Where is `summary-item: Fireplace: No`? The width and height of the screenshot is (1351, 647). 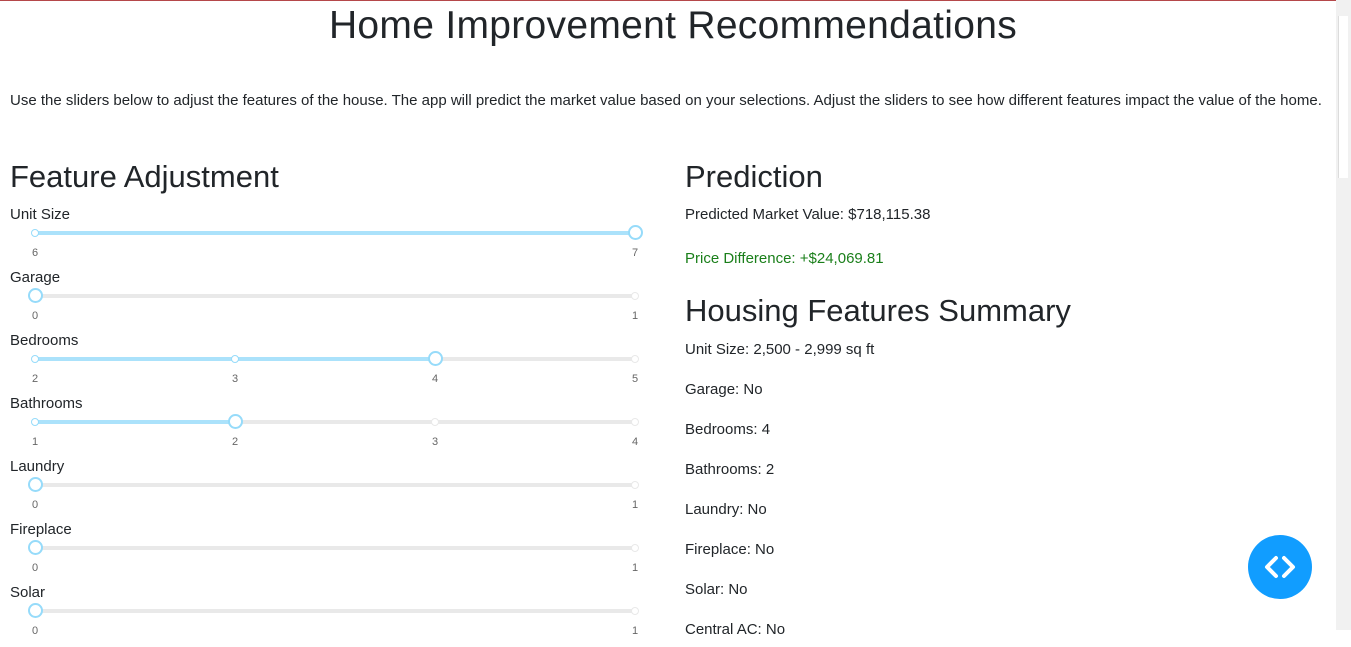
summary-item: Fireplace: No is located at coordinates (730, 549).